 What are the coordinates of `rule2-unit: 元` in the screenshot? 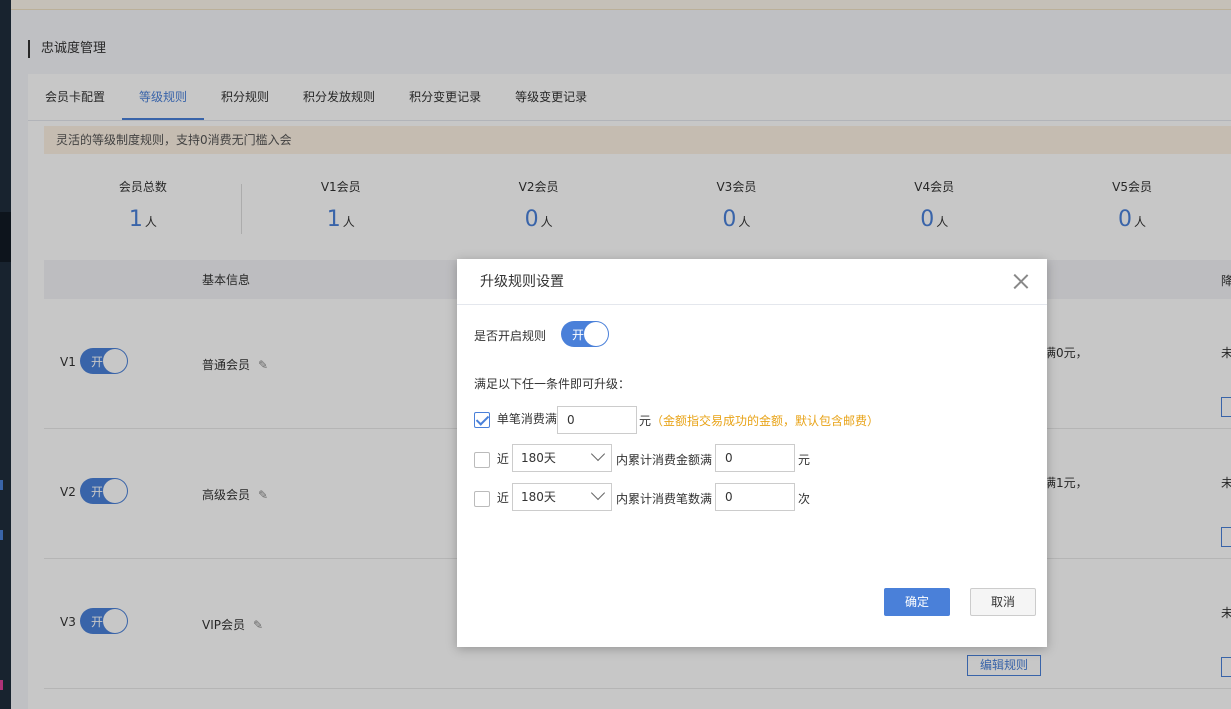 It's located at (804, 460).